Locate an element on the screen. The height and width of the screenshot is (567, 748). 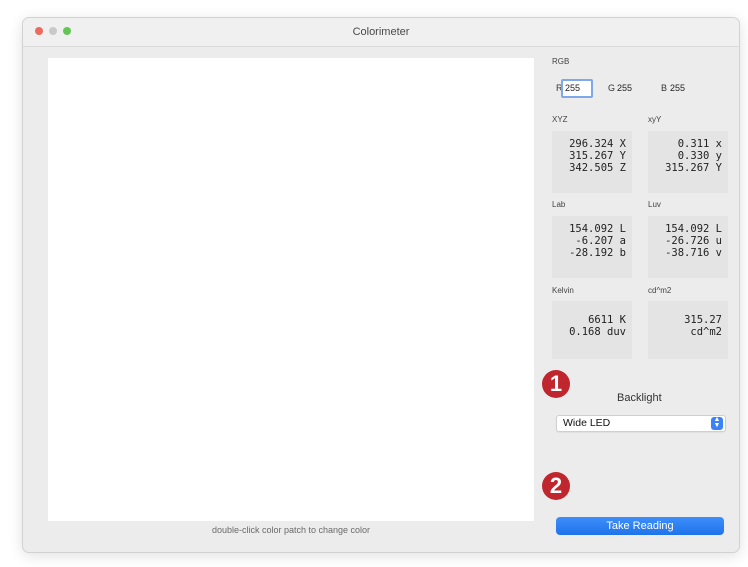
lab-b: -28.192 b is located at coordinates (597, 253).